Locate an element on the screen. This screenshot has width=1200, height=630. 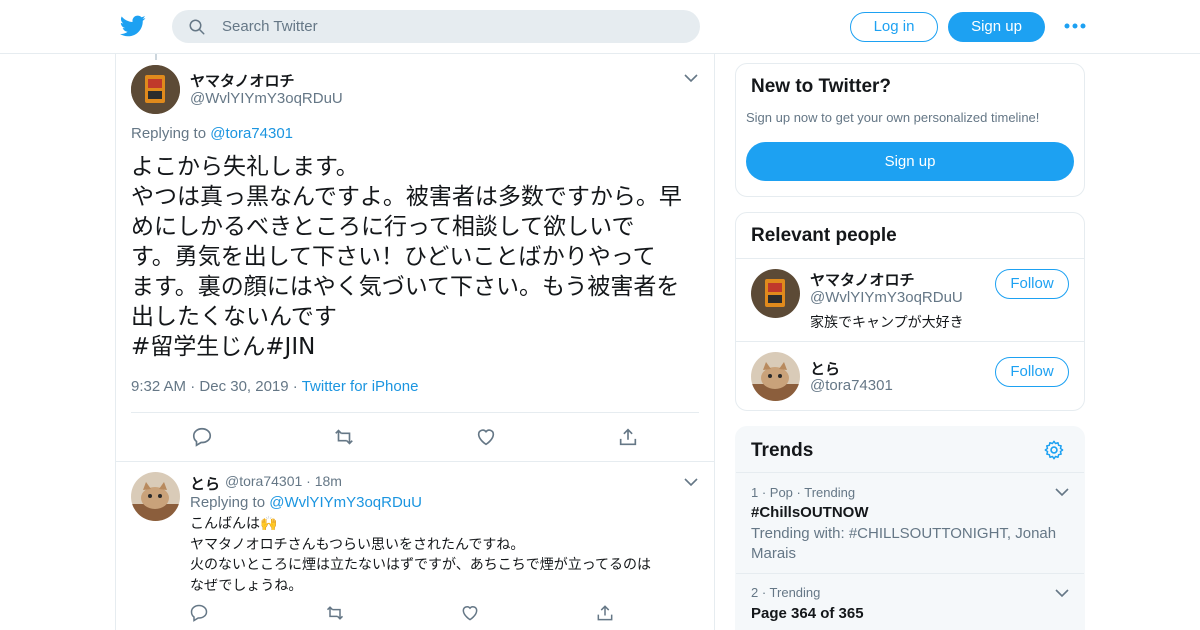
card-title: Relevant people is located at coordinates (824, 235).